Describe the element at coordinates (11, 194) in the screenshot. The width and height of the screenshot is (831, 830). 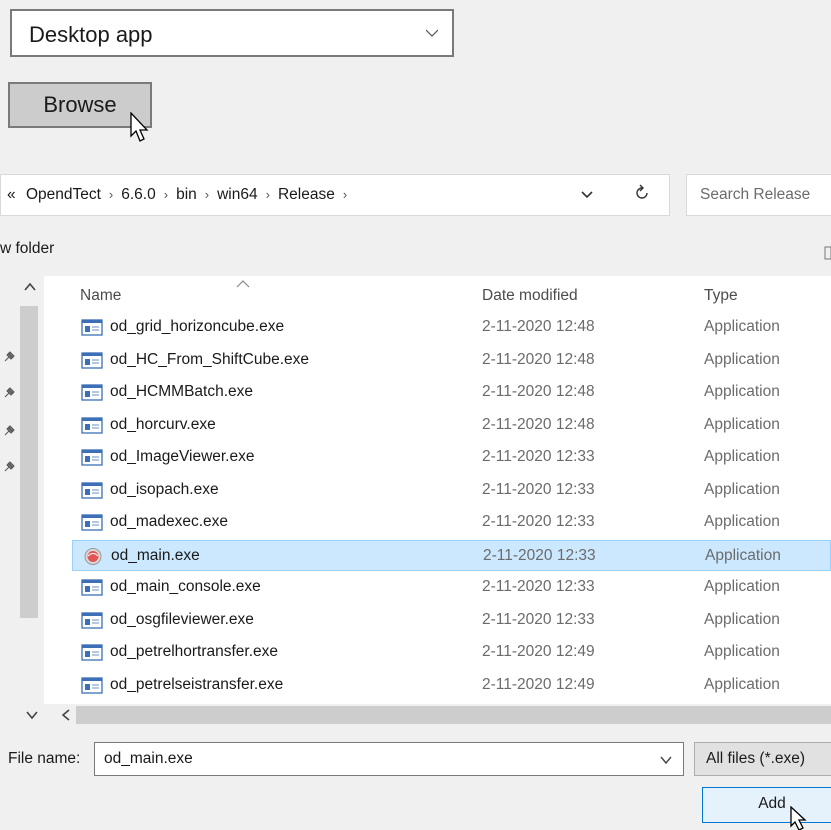
I see `breadcrumb-overflow: «` at that location.